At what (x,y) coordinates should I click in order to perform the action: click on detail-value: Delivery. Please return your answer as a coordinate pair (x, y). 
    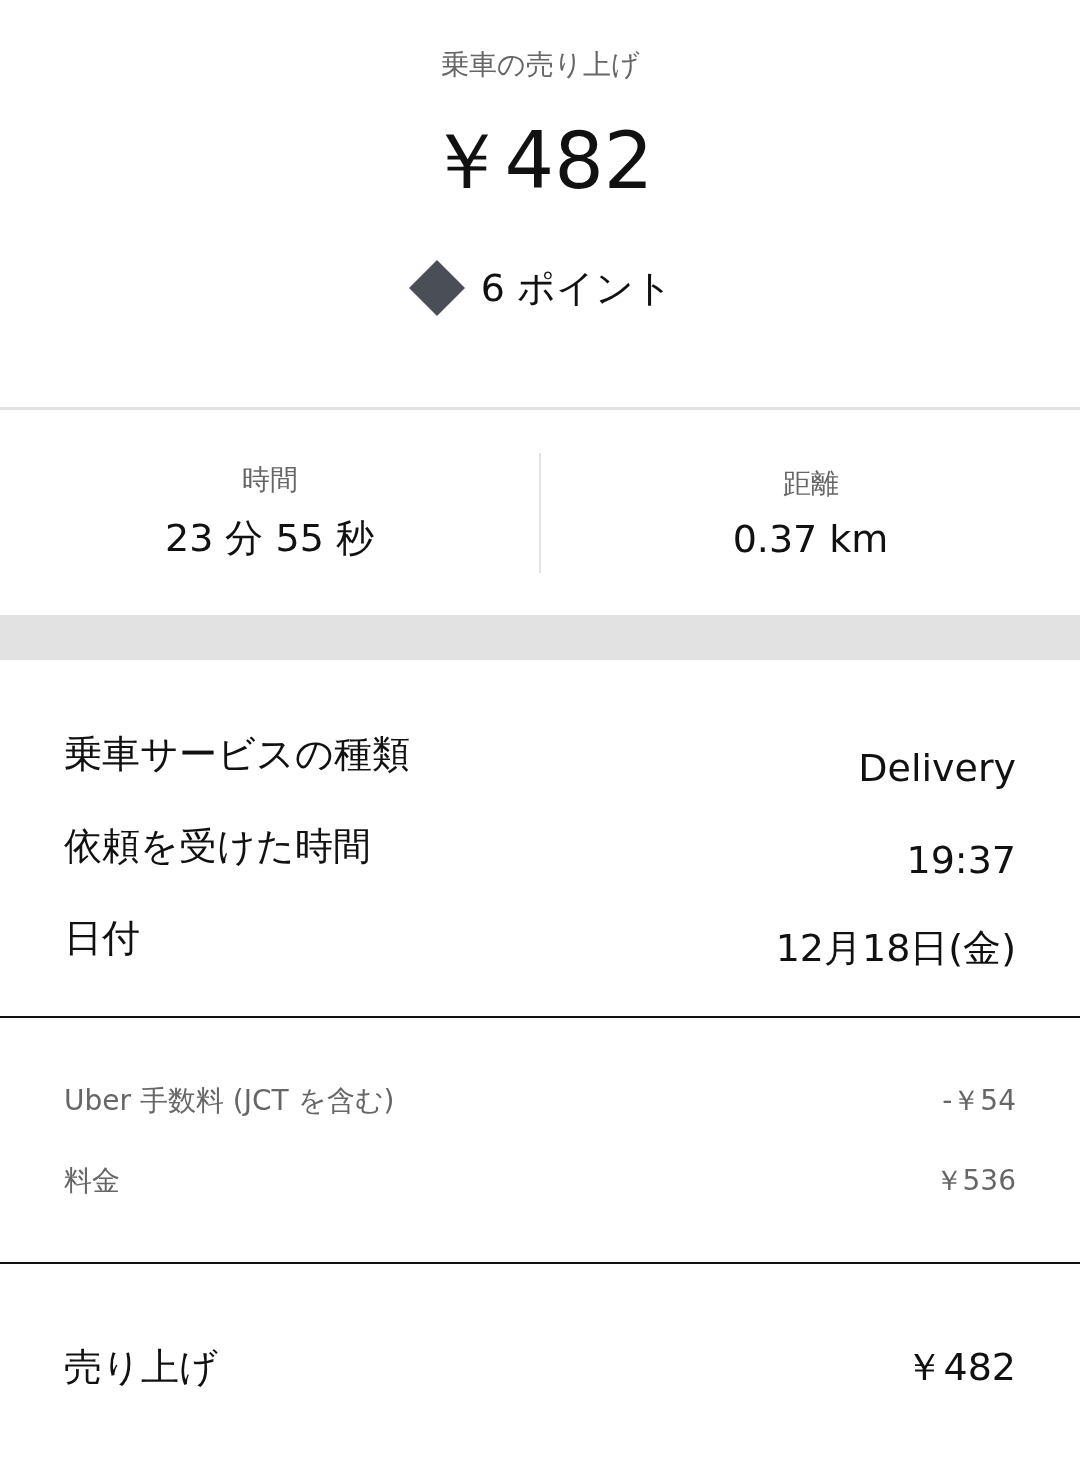
    Looking at the image, I should click on (937, 768).